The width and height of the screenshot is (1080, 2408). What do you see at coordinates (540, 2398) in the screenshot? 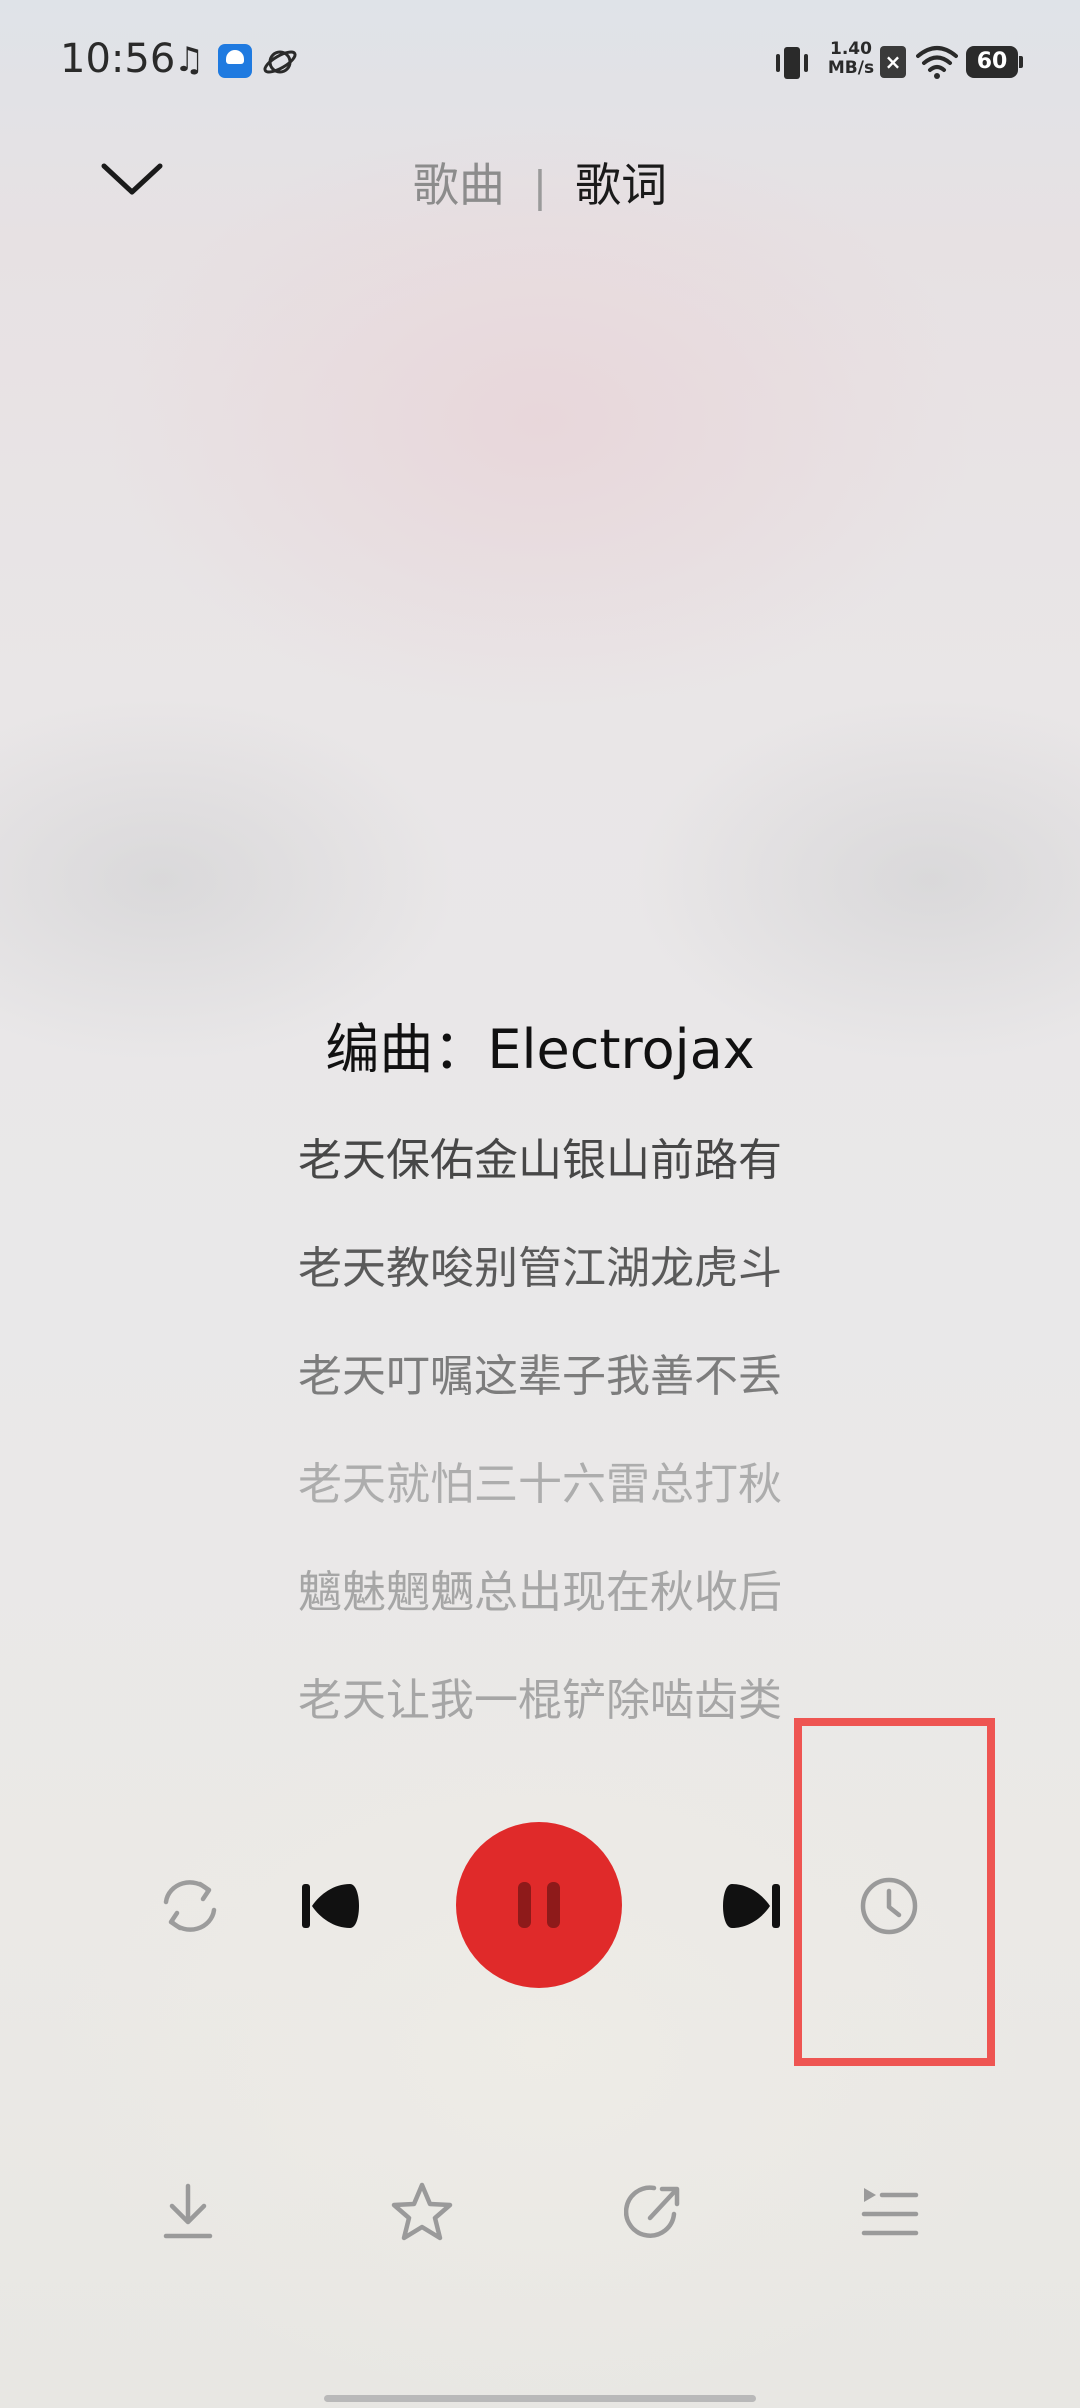
I see `home-indicator` at bounding box center [540, 2398].